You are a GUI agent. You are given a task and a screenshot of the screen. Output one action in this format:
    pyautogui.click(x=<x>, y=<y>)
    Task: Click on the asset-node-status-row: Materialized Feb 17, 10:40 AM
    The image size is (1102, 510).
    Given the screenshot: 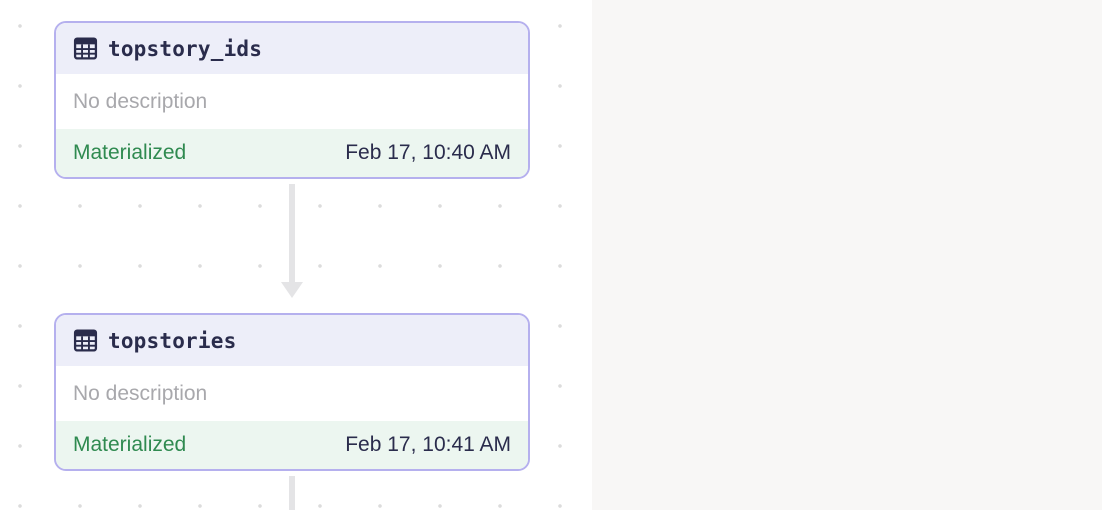 What is the action you would take?
    pyautogui.click(x=292, y=153)
    